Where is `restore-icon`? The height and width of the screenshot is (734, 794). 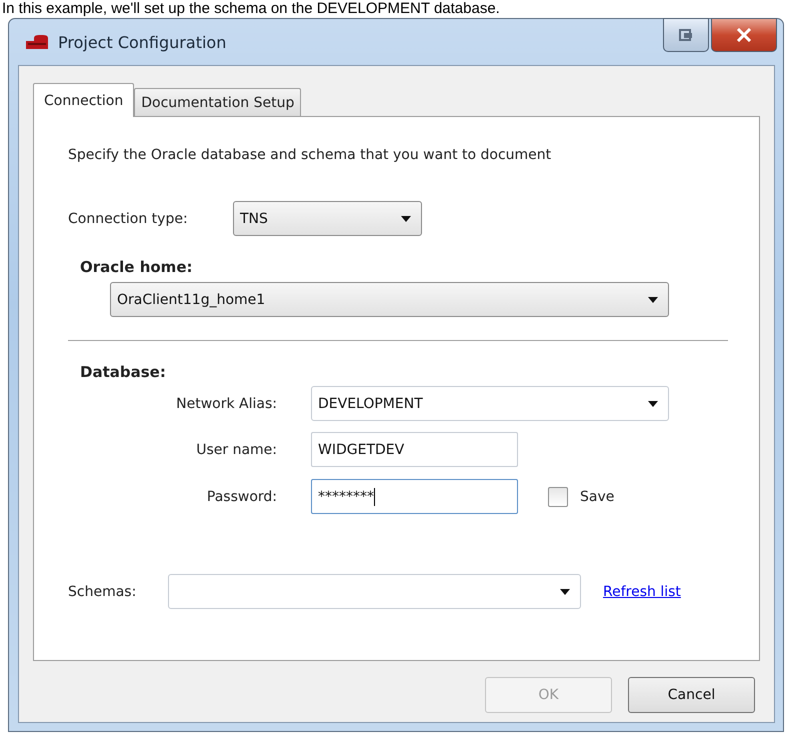
restore-icon is located at coordinates (686, 35).